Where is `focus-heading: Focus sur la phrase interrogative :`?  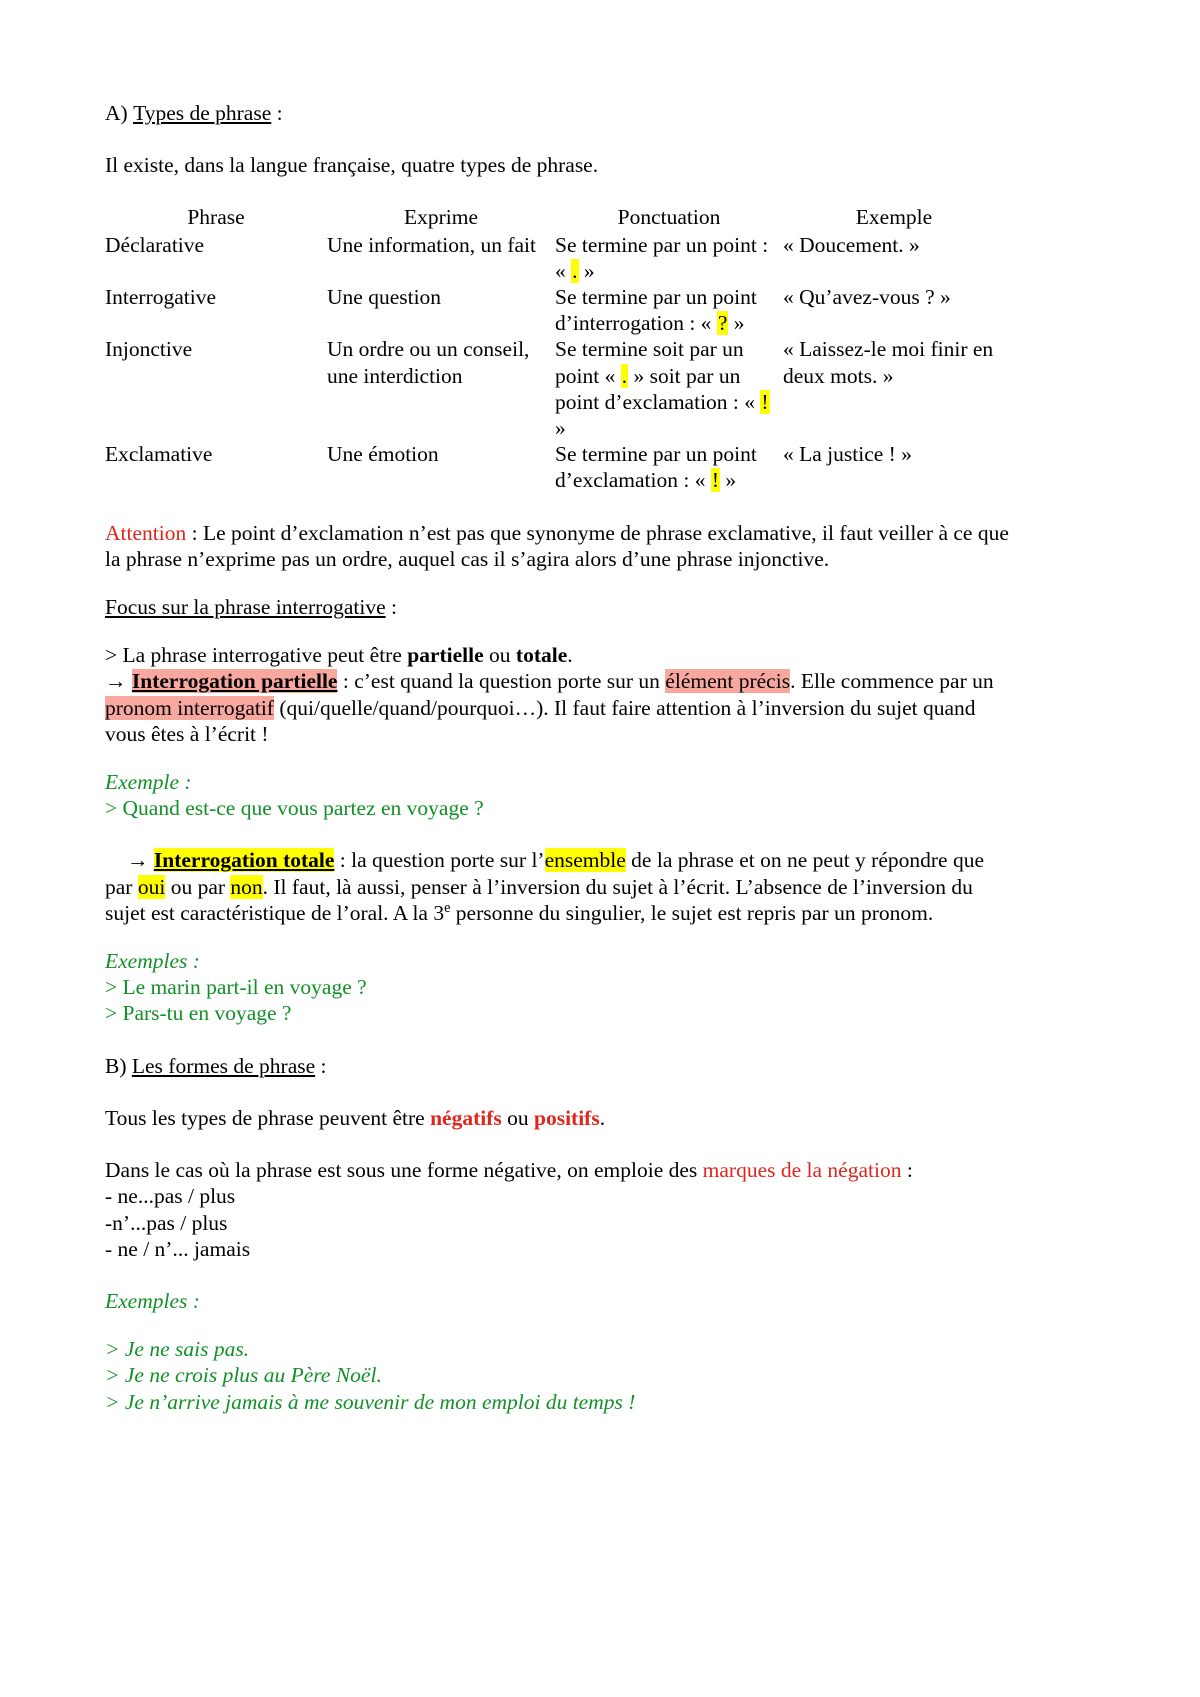
focus-heading: Focus sur la phrase interrogative : is located at coordinates (557, 607).